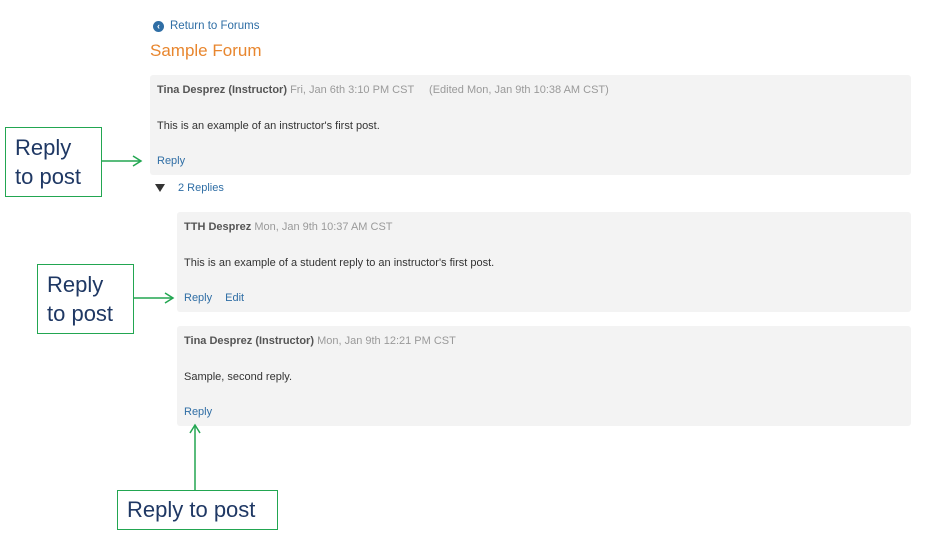 The height and width of the screenshot is (538, 925). I want to click on reply-actions: Reply, so click(198, 412).